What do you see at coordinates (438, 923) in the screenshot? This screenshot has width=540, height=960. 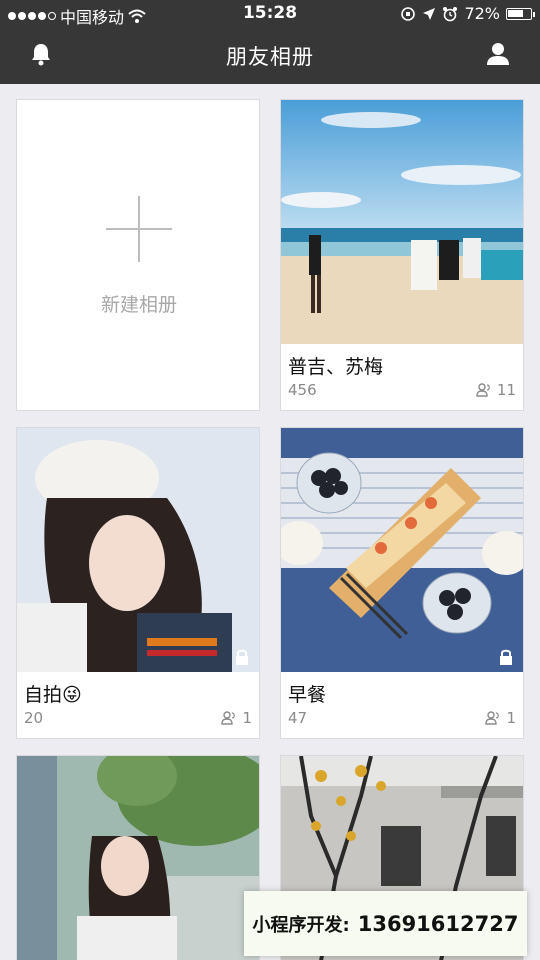 I see `watermark-phone: 13691612727` at bounding box center [438, 923].